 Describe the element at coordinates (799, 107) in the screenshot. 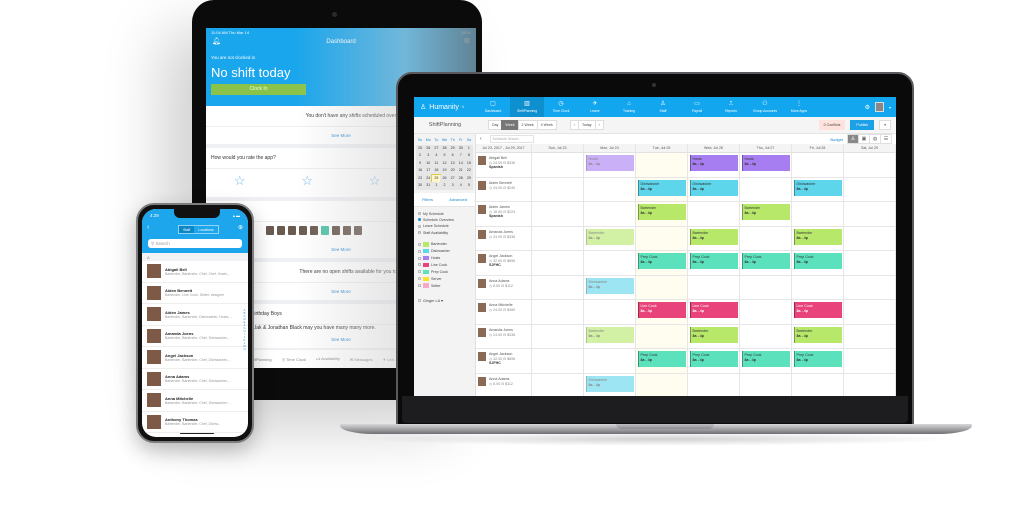

I see `nav-item-more-apps: ⋮ More Apps` at that location.